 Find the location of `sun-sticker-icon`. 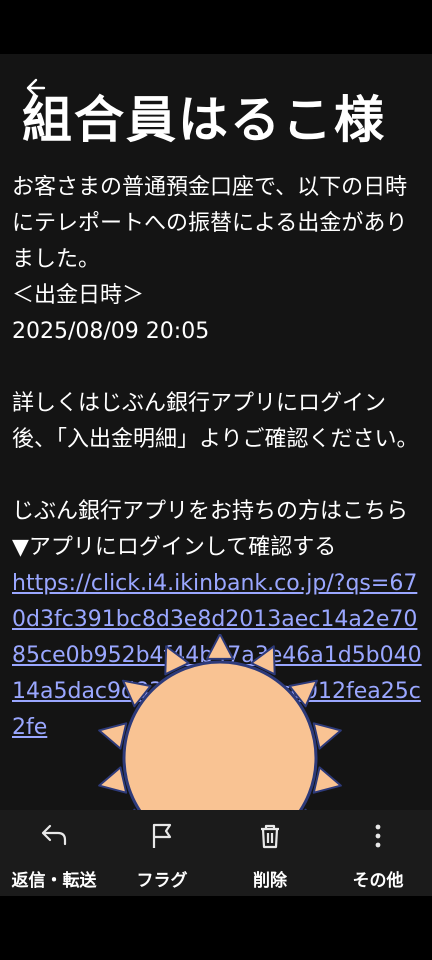

sun-sticker-icon is located at coordinates (220, 722).